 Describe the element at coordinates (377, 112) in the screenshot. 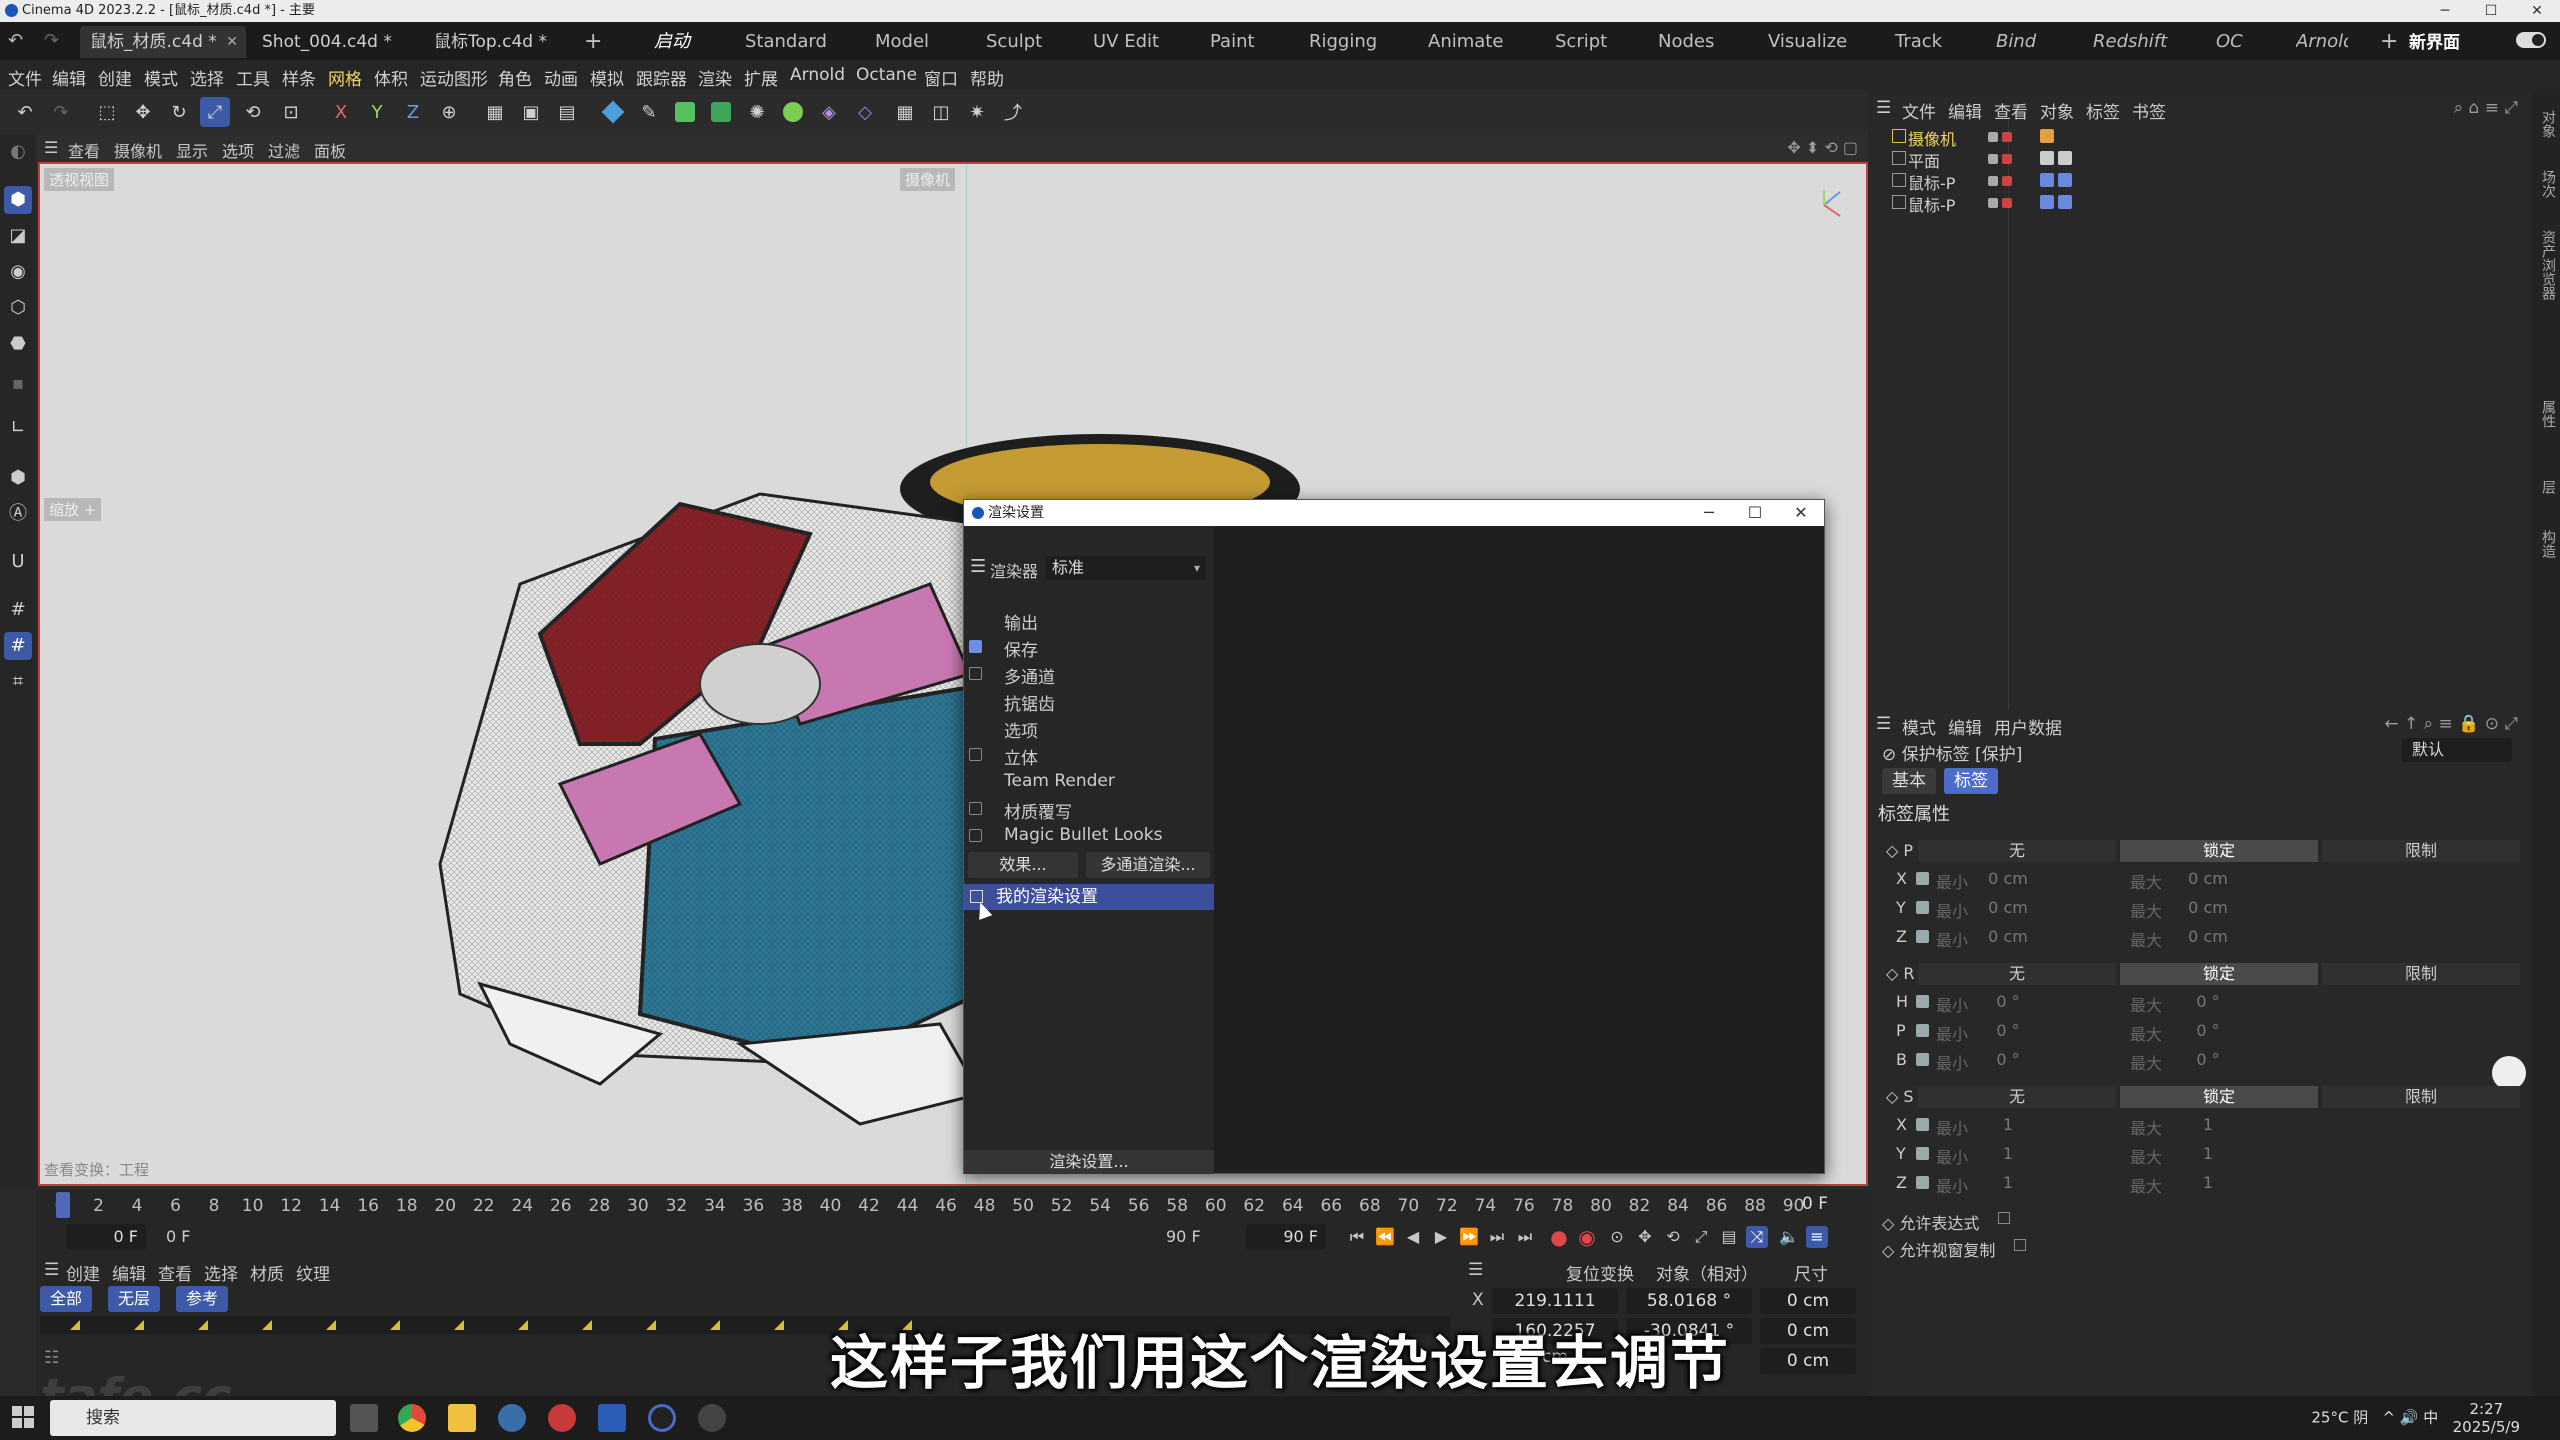

I see `y-axis-icon: Y` at that location.